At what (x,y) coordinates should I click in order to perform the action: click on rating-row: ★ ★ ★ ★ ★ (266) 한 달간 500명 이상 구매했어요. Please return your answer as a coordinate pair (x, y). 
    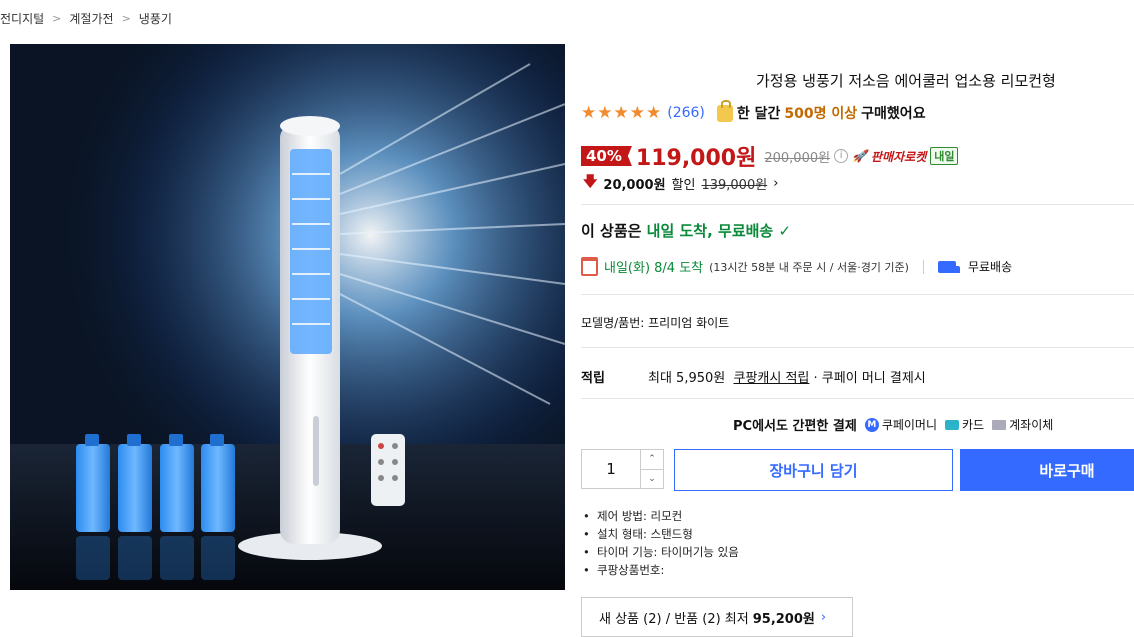
    Looking at the image, I should click on (753, 111).